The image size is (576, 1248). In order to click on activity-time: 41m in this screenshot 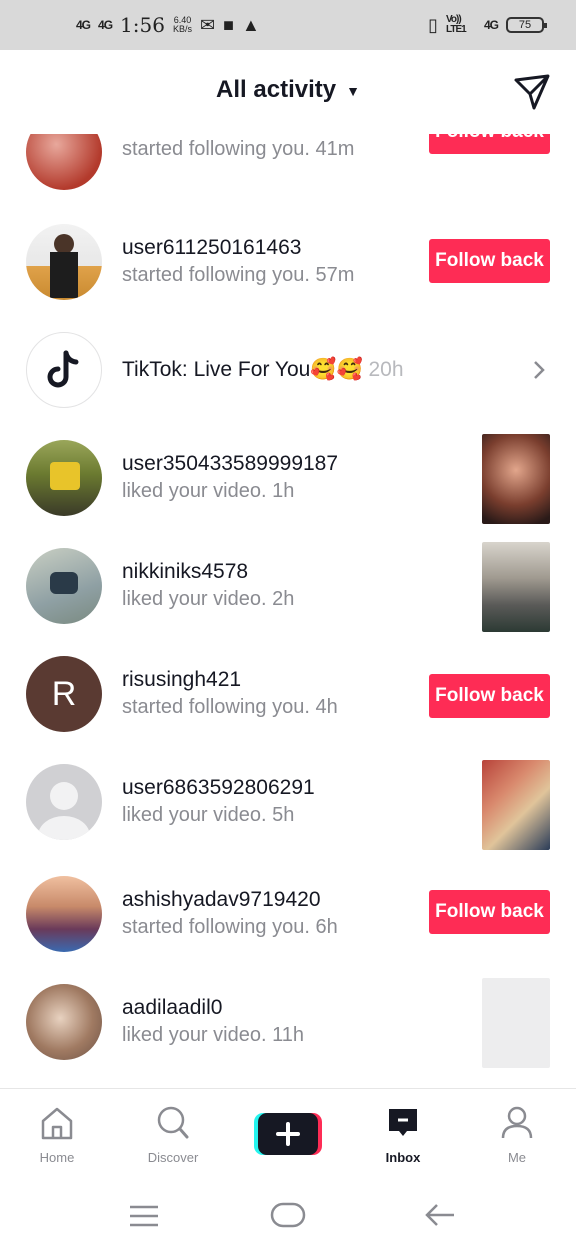, I will do `click(335, 149)`.